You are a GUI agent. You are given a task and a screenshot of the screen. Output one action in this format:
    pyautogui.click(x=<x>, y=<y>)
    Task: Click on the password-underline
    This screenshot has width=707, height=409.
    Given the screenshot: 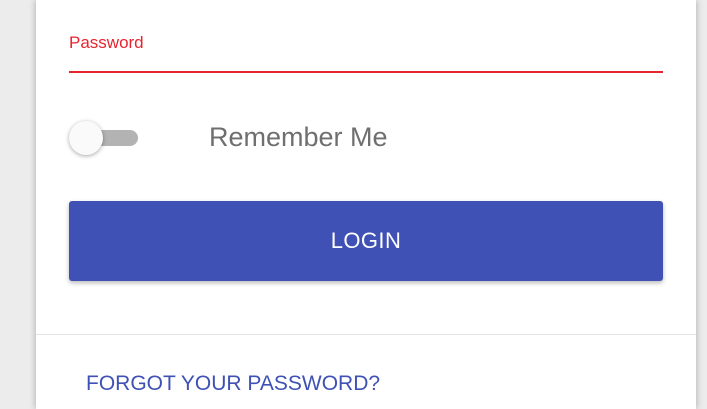 What is the action you would take?
    pyautogui.click(x=366, y=72)
    